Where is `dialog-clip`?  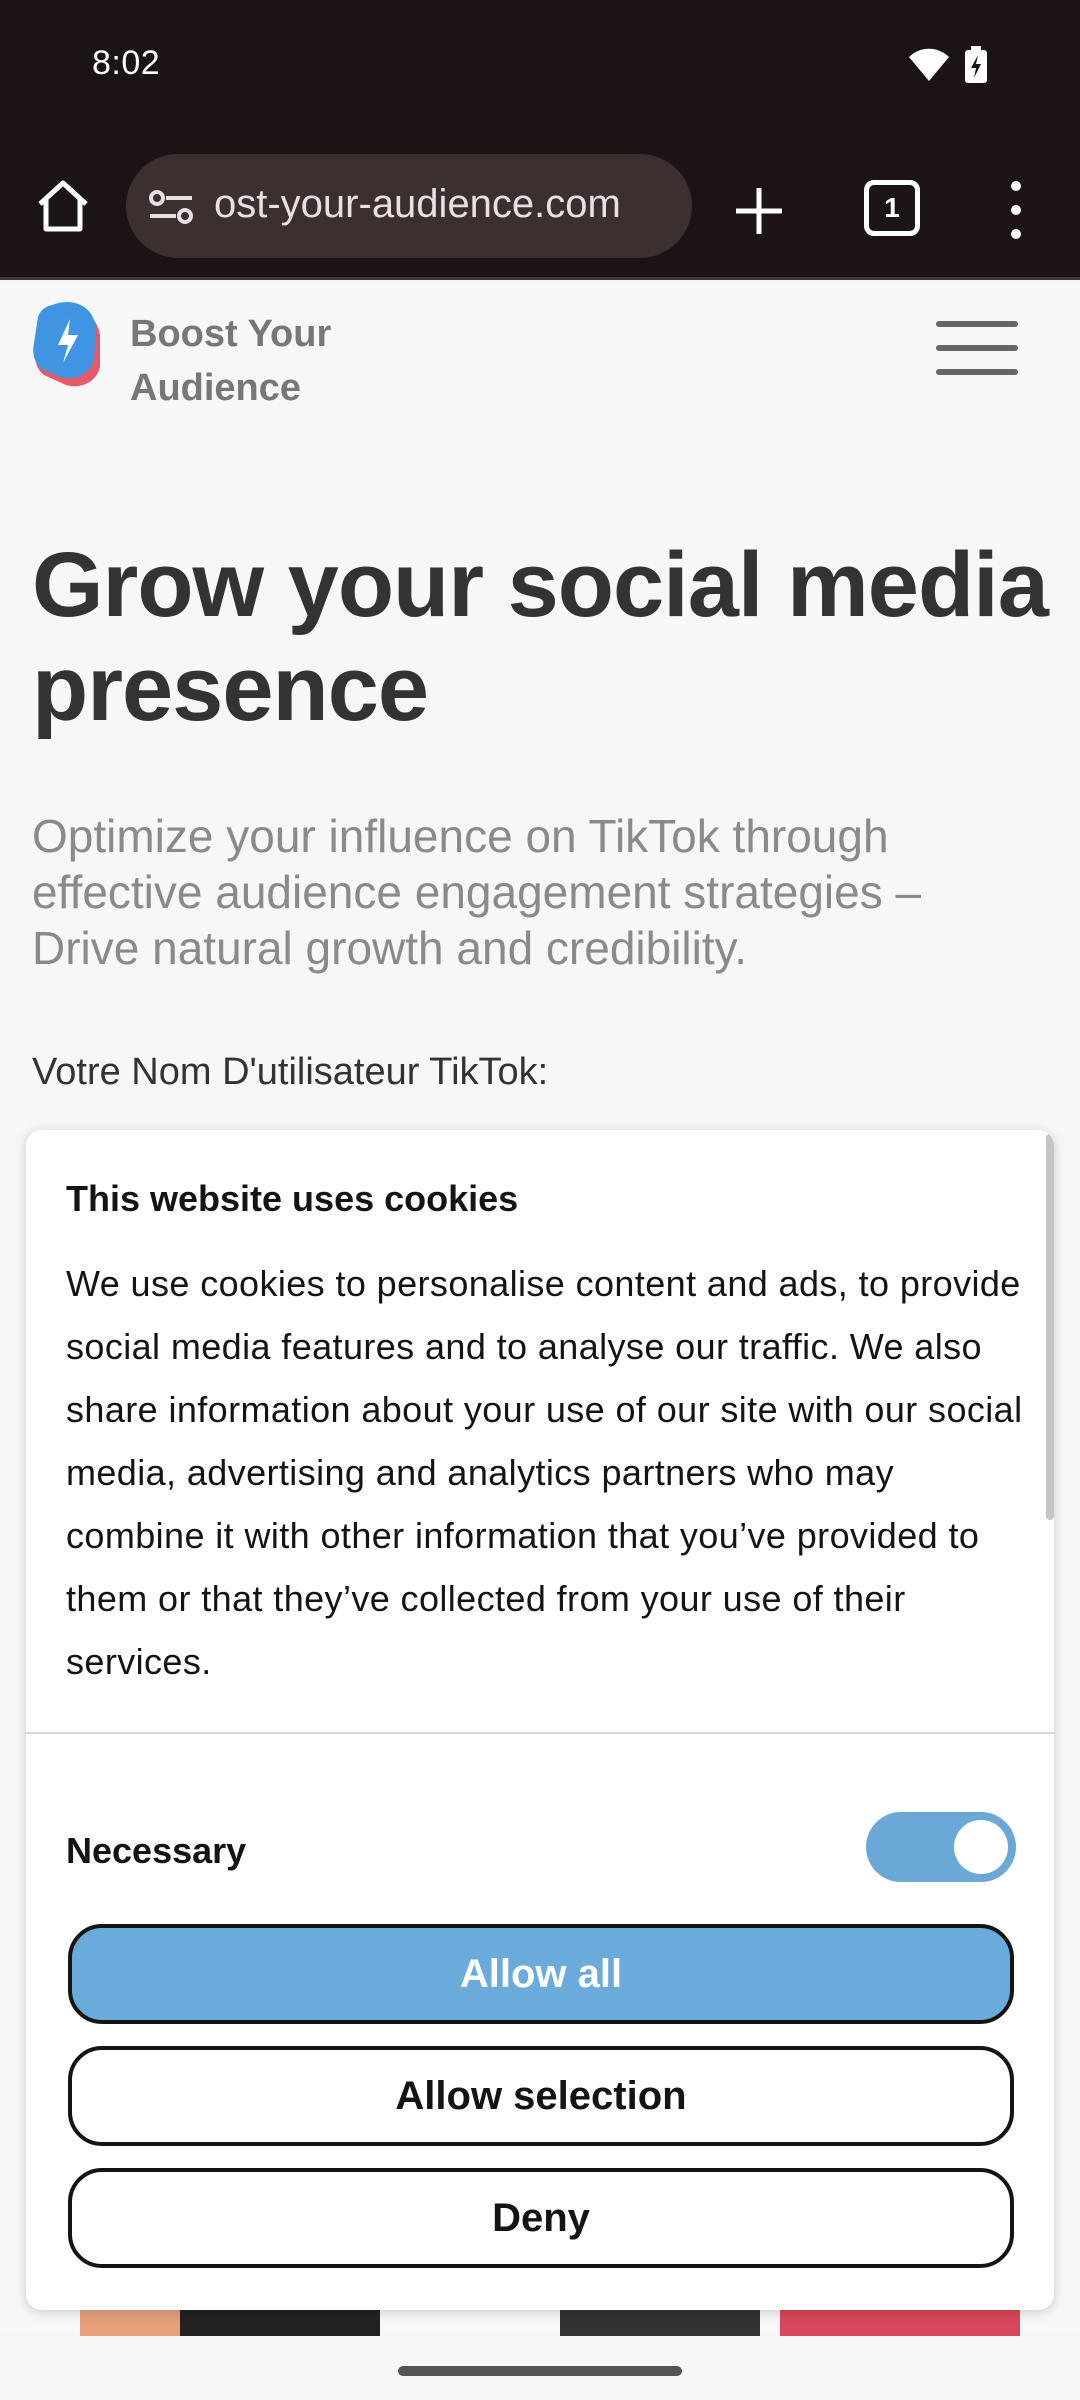
dialog-clip is located at coordinates (540, 1902).